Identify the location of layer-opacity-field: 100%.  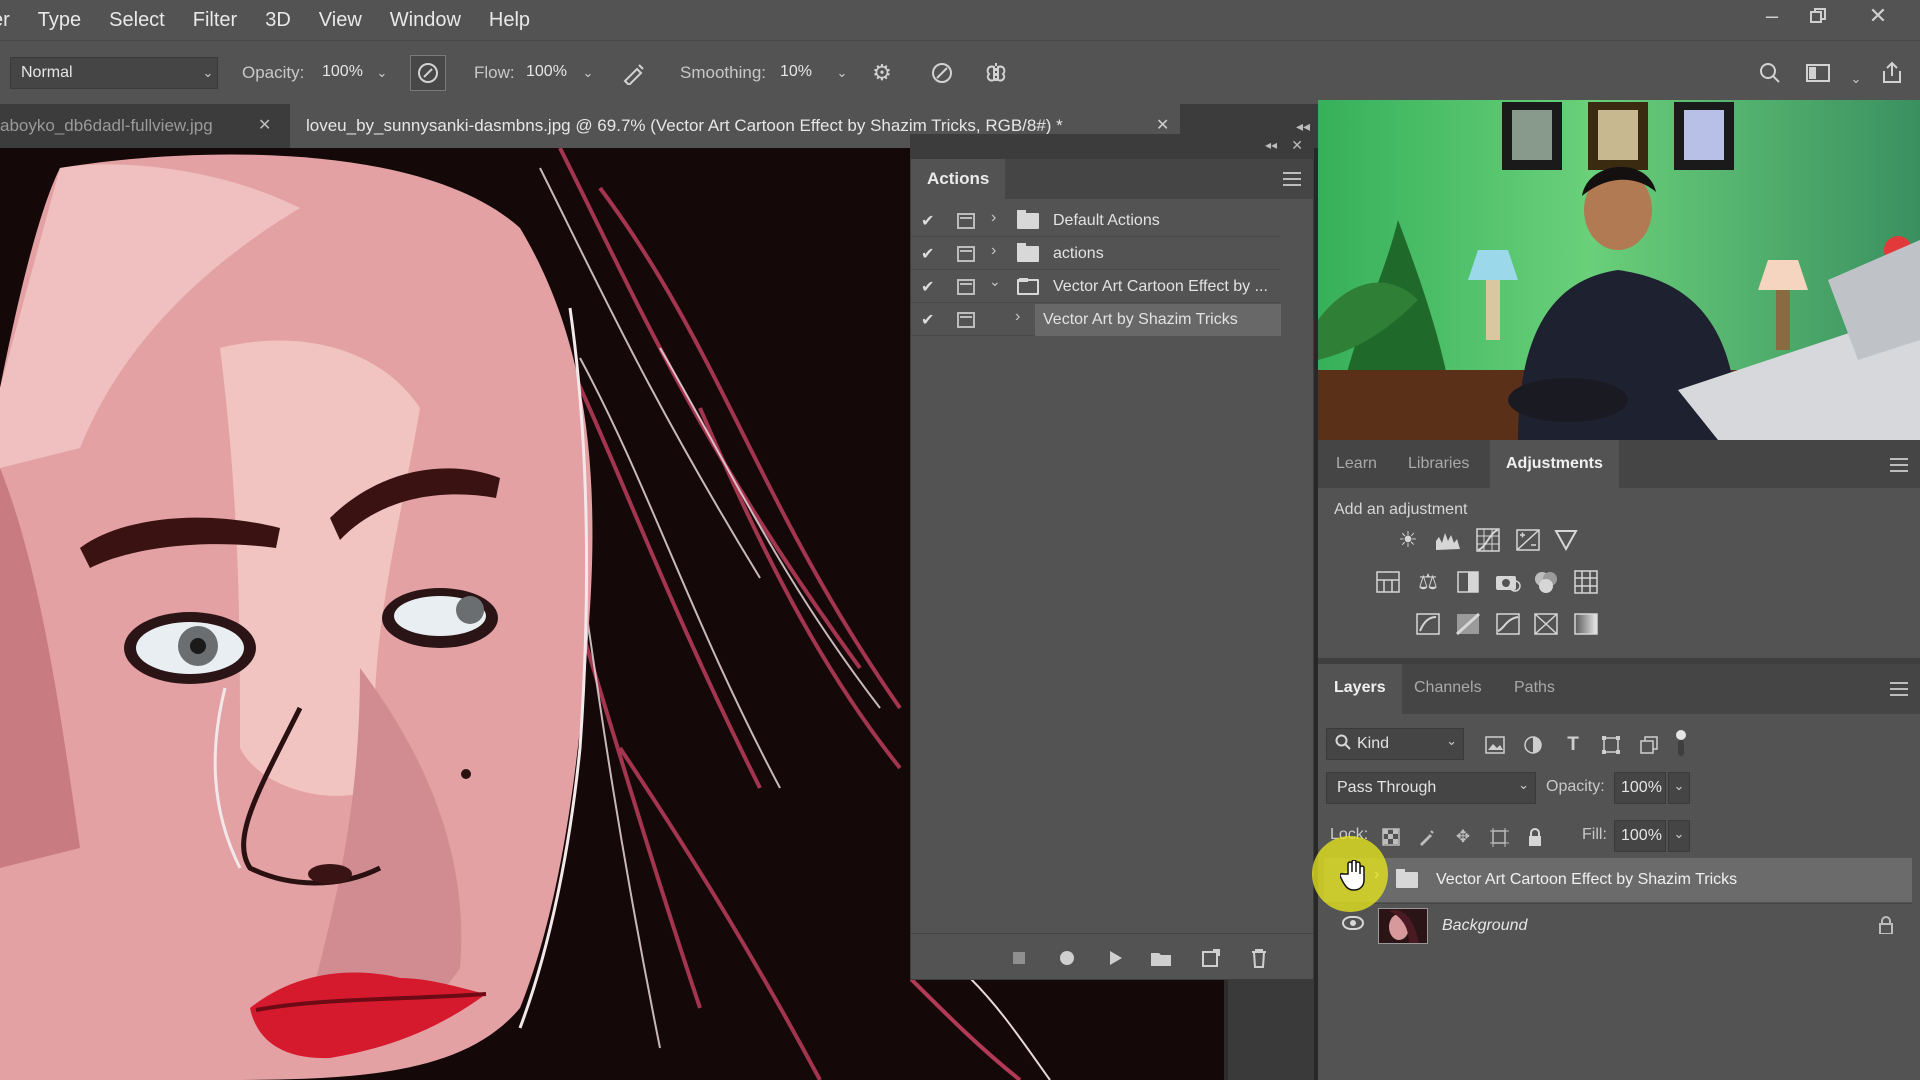
(1640, 788).